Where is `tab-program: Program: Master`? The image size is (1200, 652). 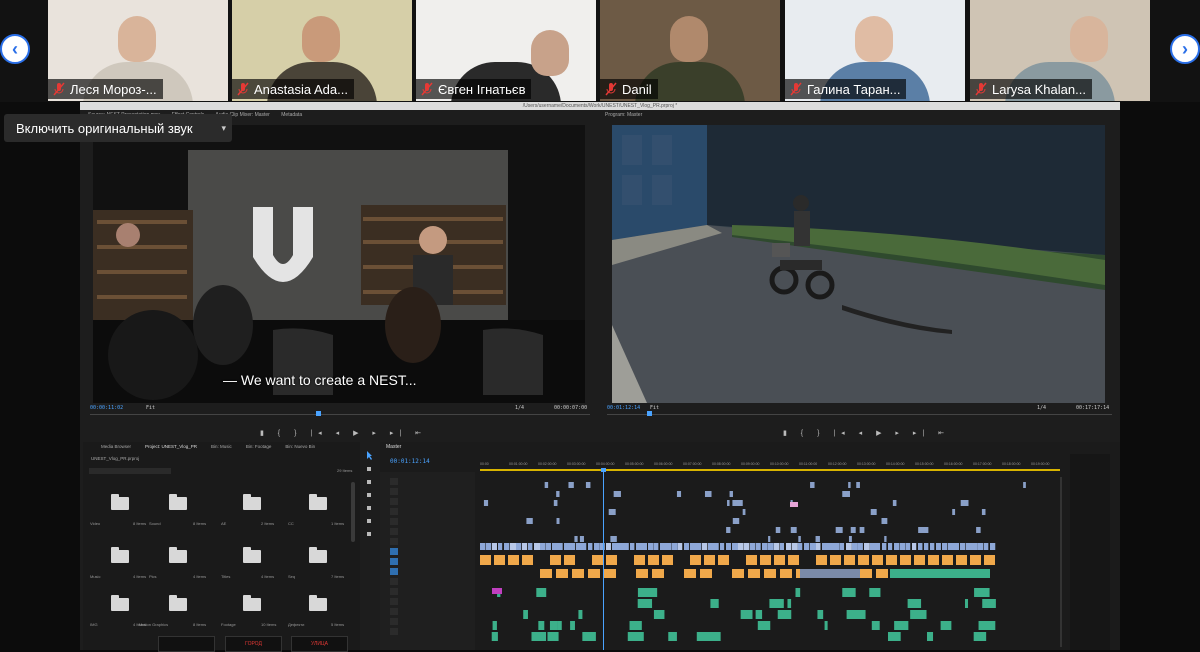
tab-program: Program: Master is located at coordinates (623, 115).